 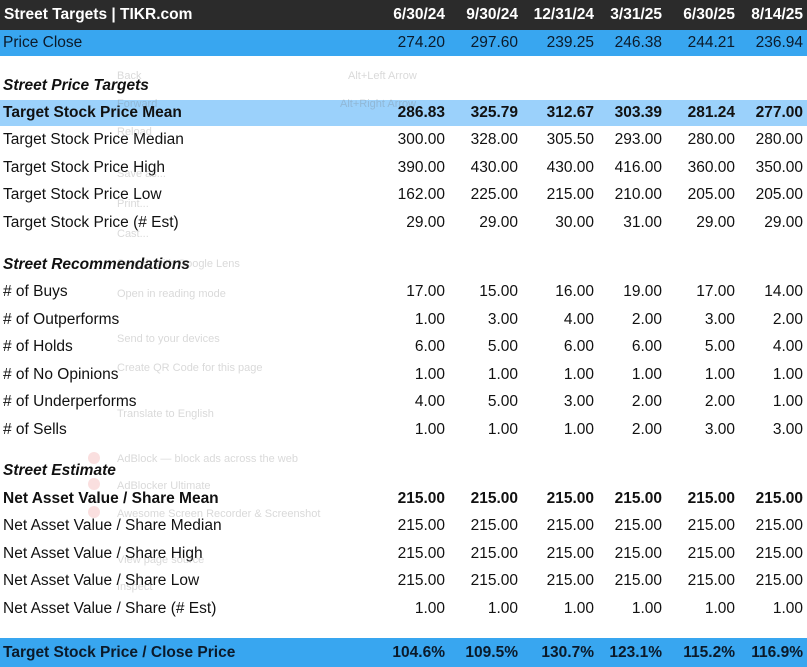 I want to click on cell-value: 360.00, so click(x=711, y=167).